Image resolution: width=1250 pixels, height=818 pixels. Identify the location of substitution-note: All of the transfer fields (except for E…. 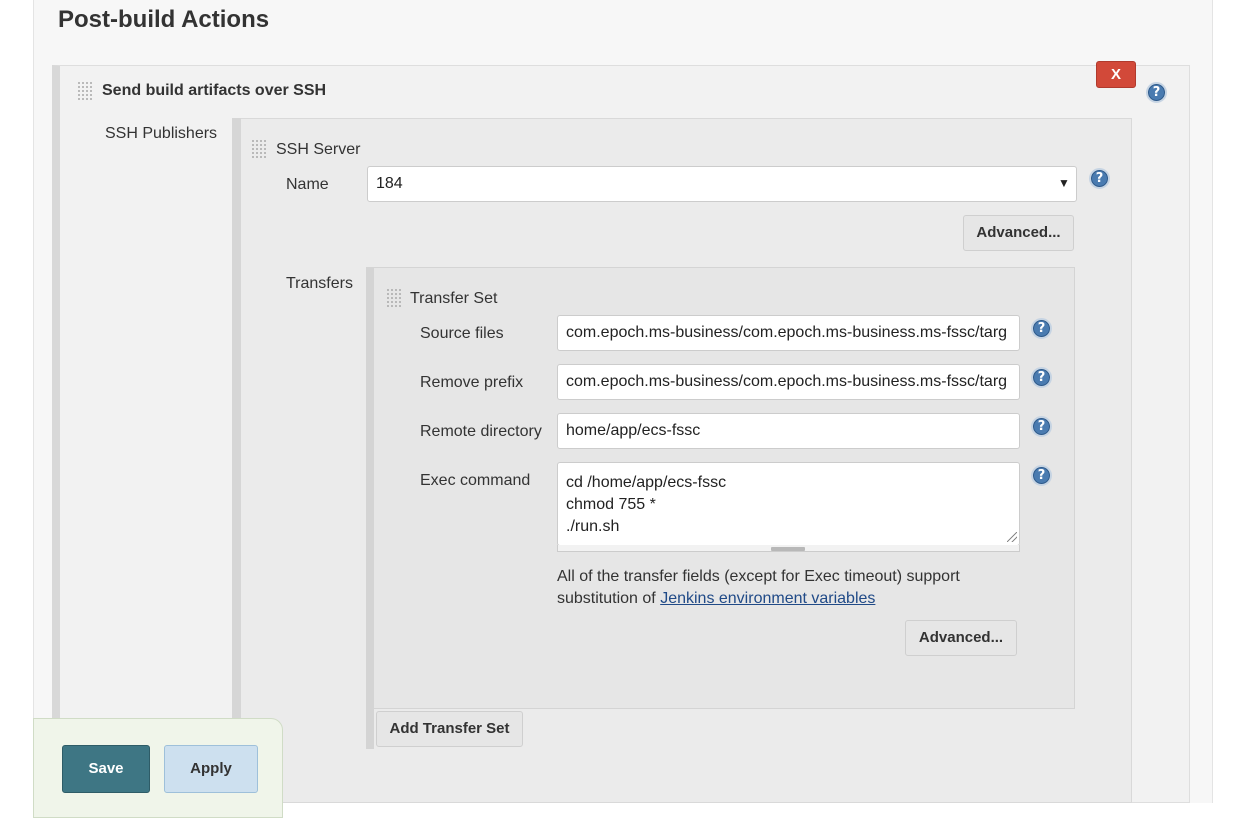
(792, 588).